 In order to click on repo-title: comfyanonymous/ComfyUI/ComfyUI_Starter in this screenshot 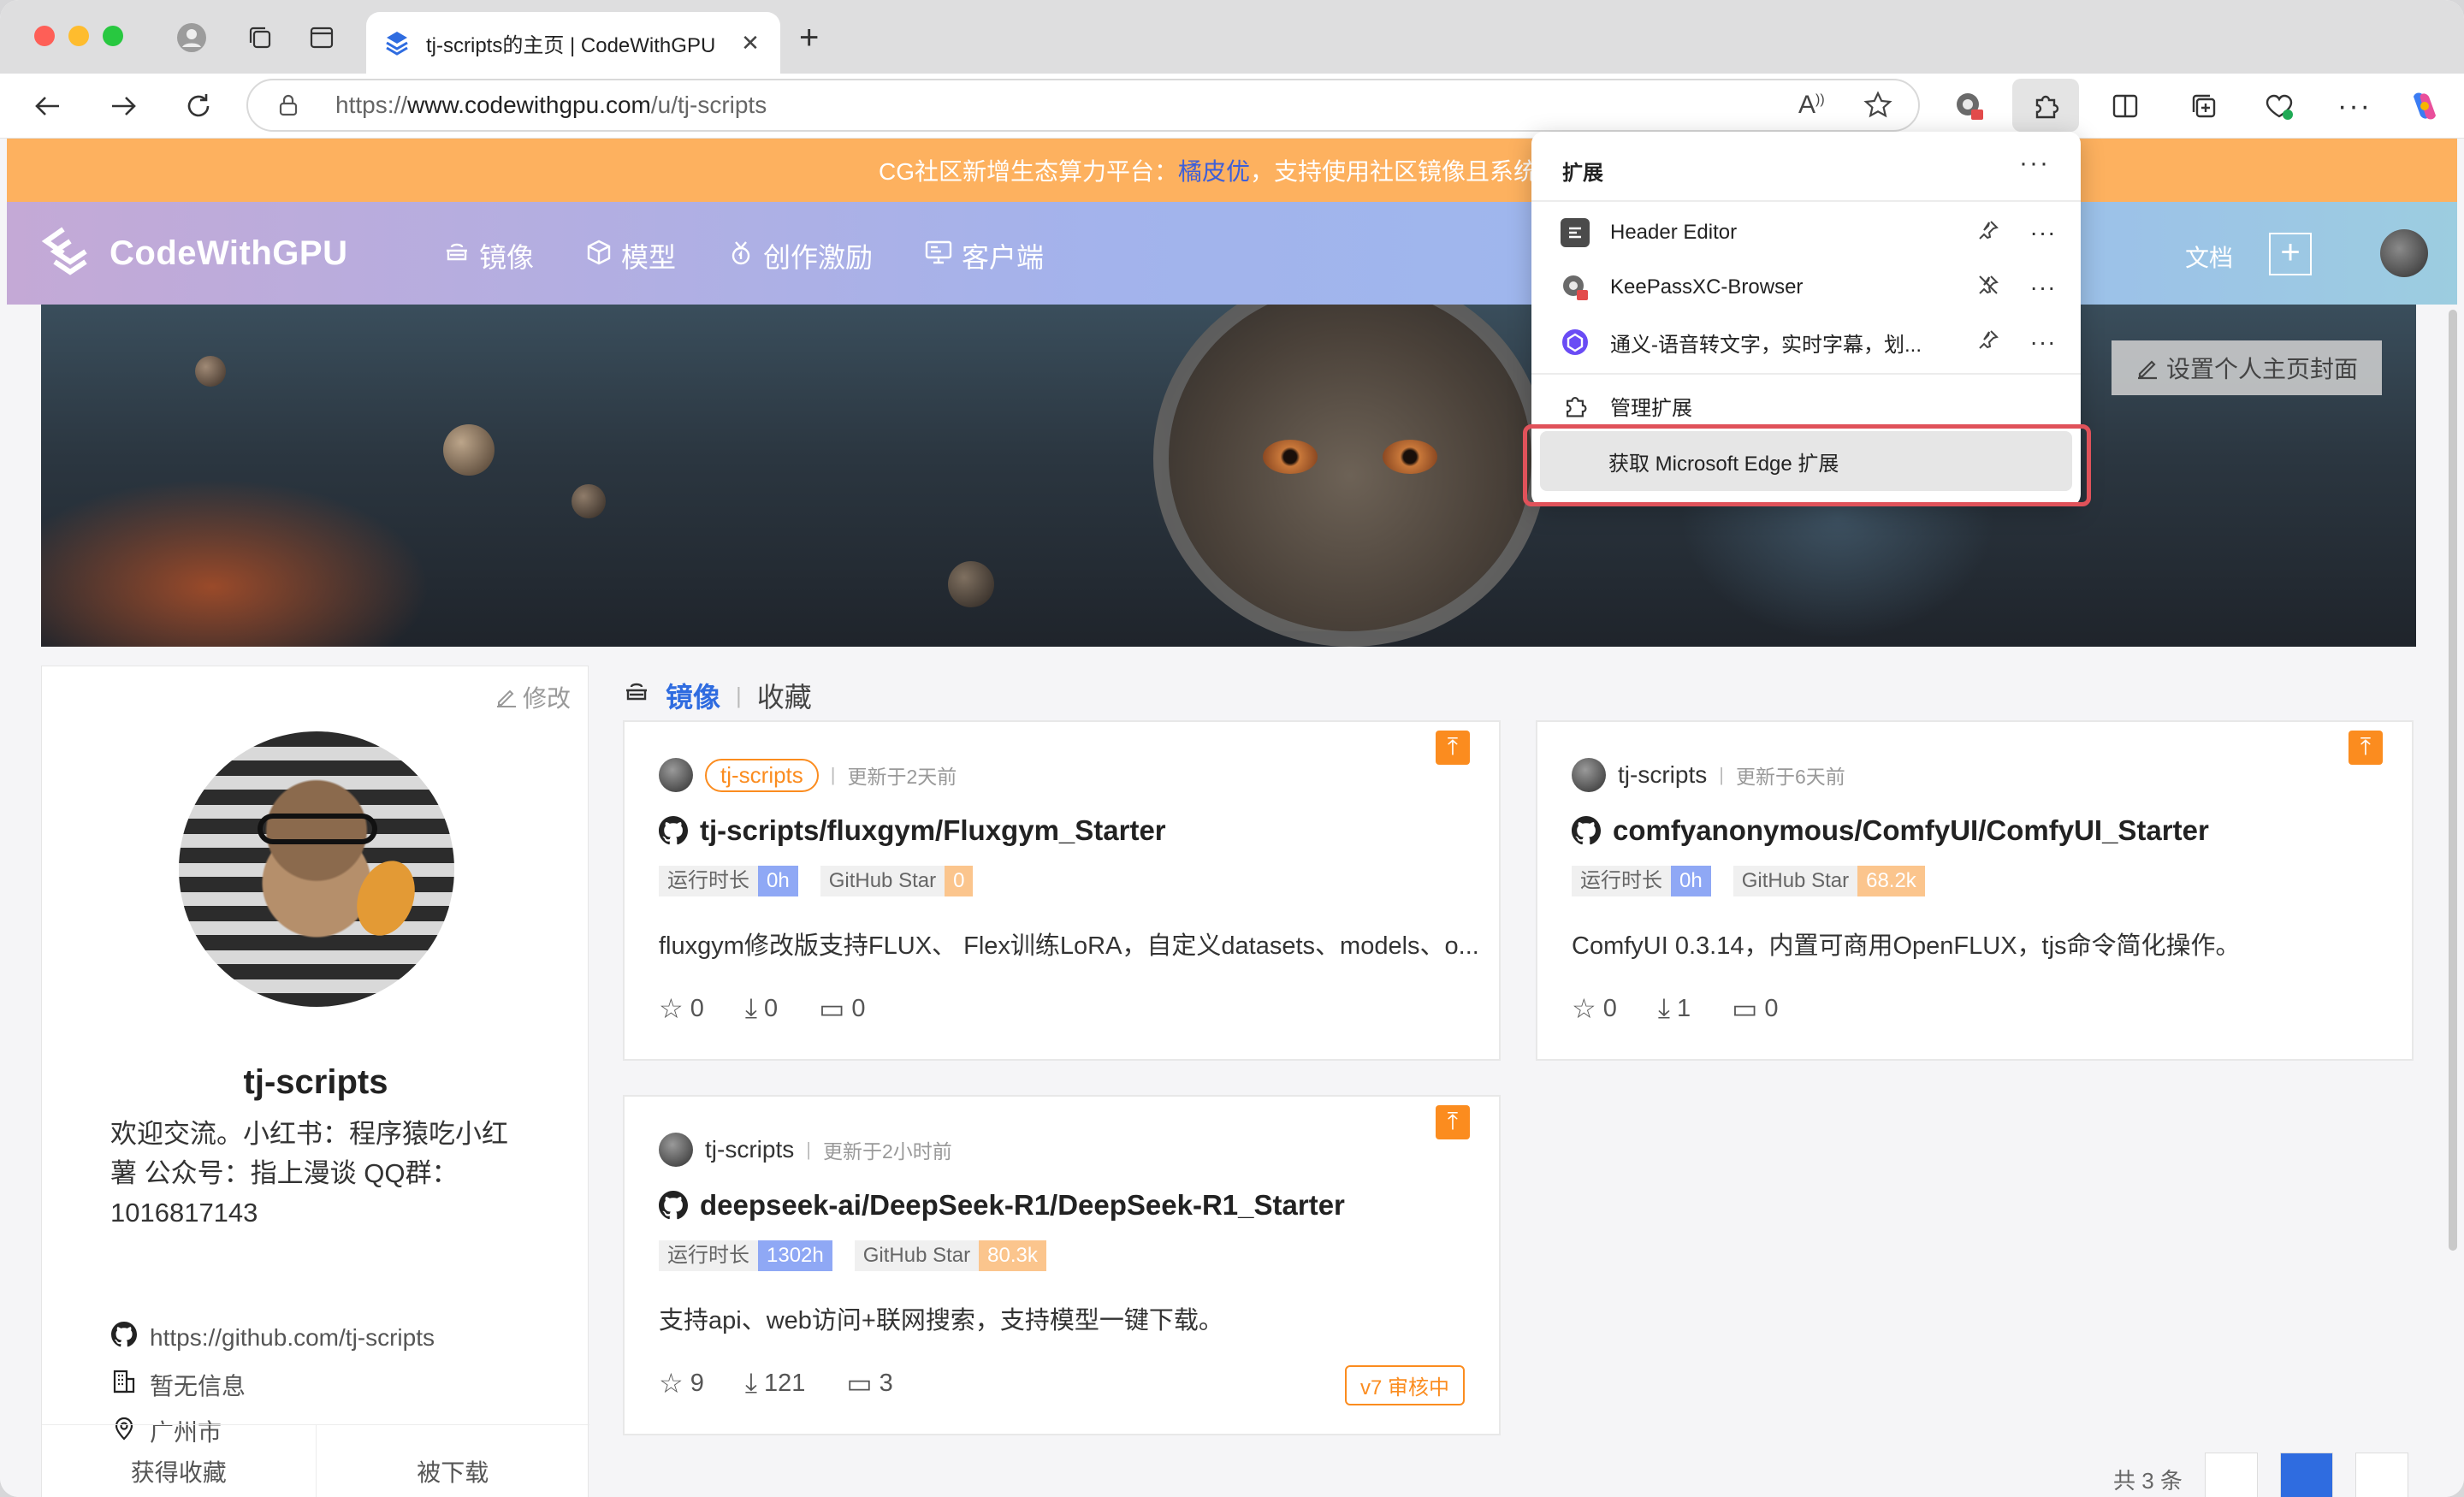, I will do `click(1890, 830)`.